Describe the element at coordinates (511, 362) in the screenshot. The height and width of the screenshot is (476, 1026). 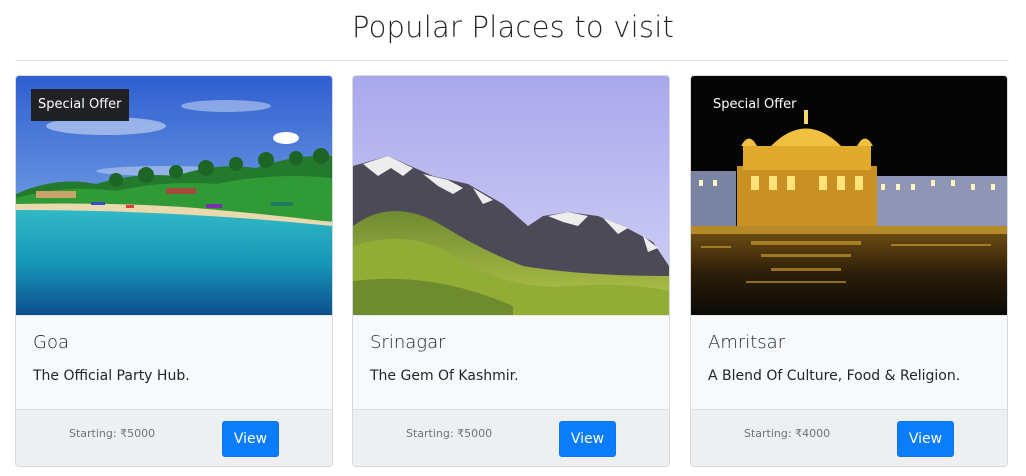
I see `card-body: Srinagar The Gem Of Kashmir.` at that location.